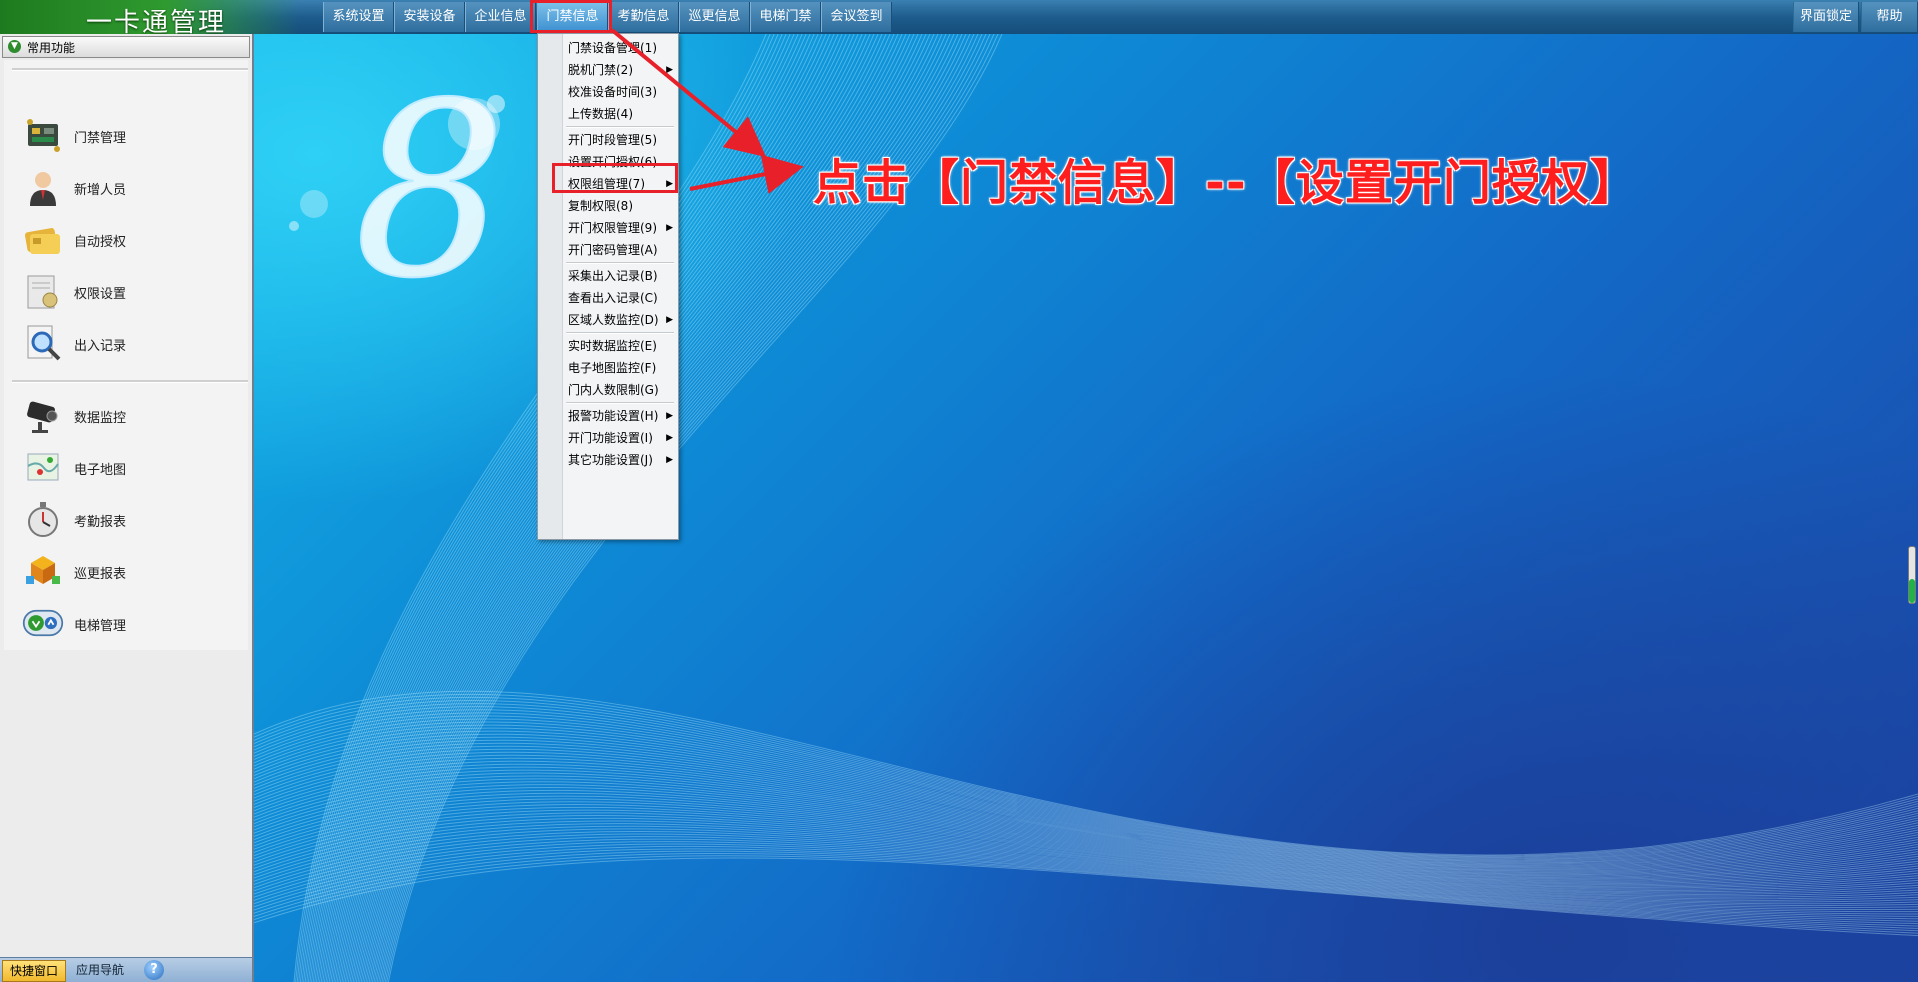 The height and width of the screenshot is (982, 1918). What do you see at coordinates (43, 623) in the screenshot?
I see `elevator-arrows-icon` at bounding box center [43, 623].